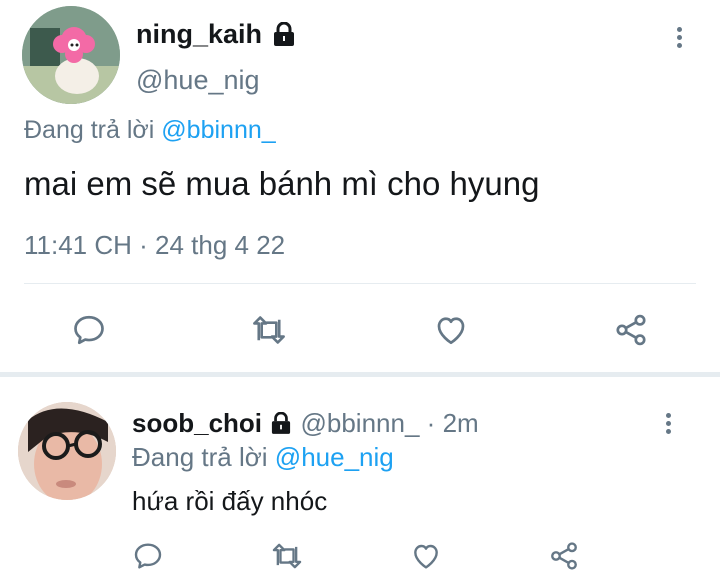  I want to click on display-name: ning_kaih, so click(215, 34).